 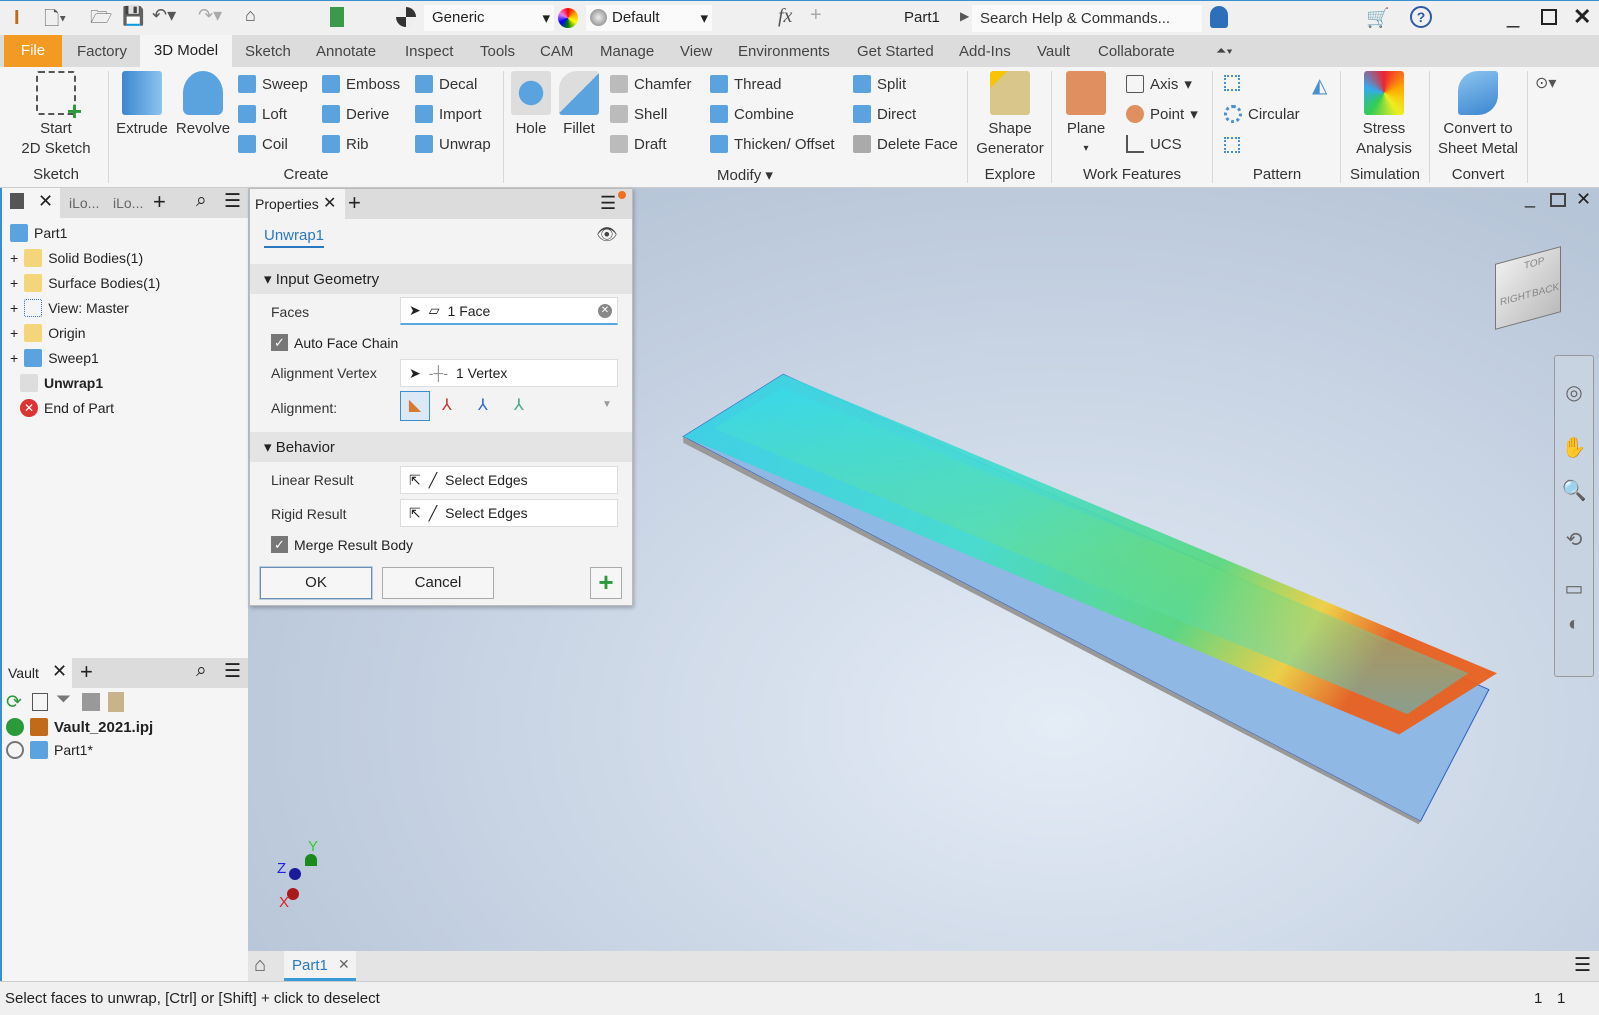 I want to click on alignment-option-z-icon: ⅄, so click(x=519, y=405).